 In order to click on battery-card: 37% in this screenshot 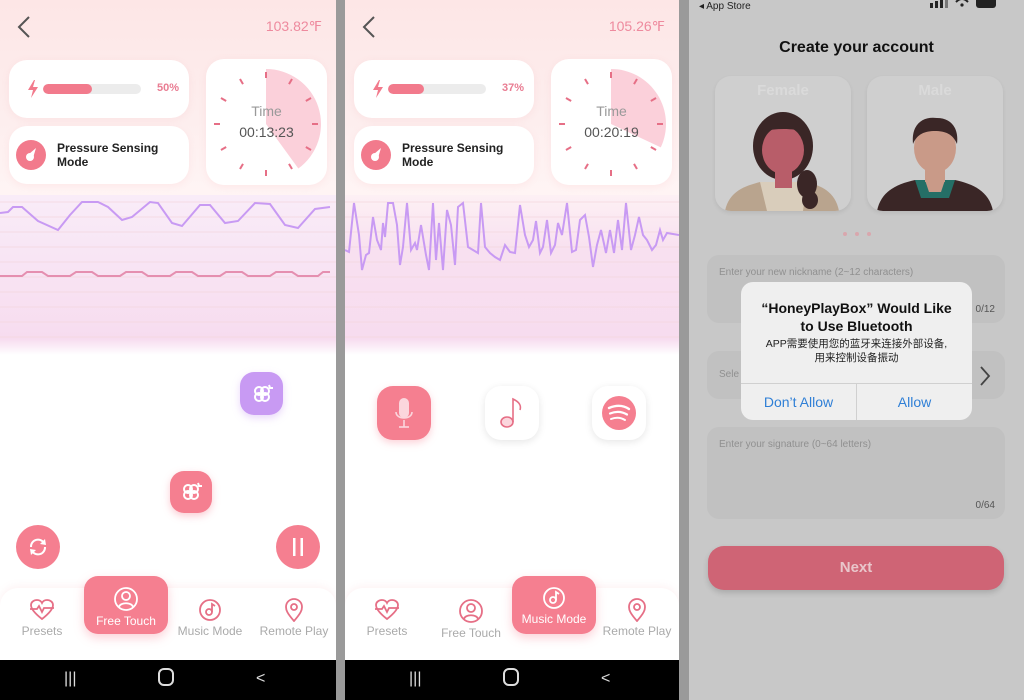, I will do `click(444, 89)`.